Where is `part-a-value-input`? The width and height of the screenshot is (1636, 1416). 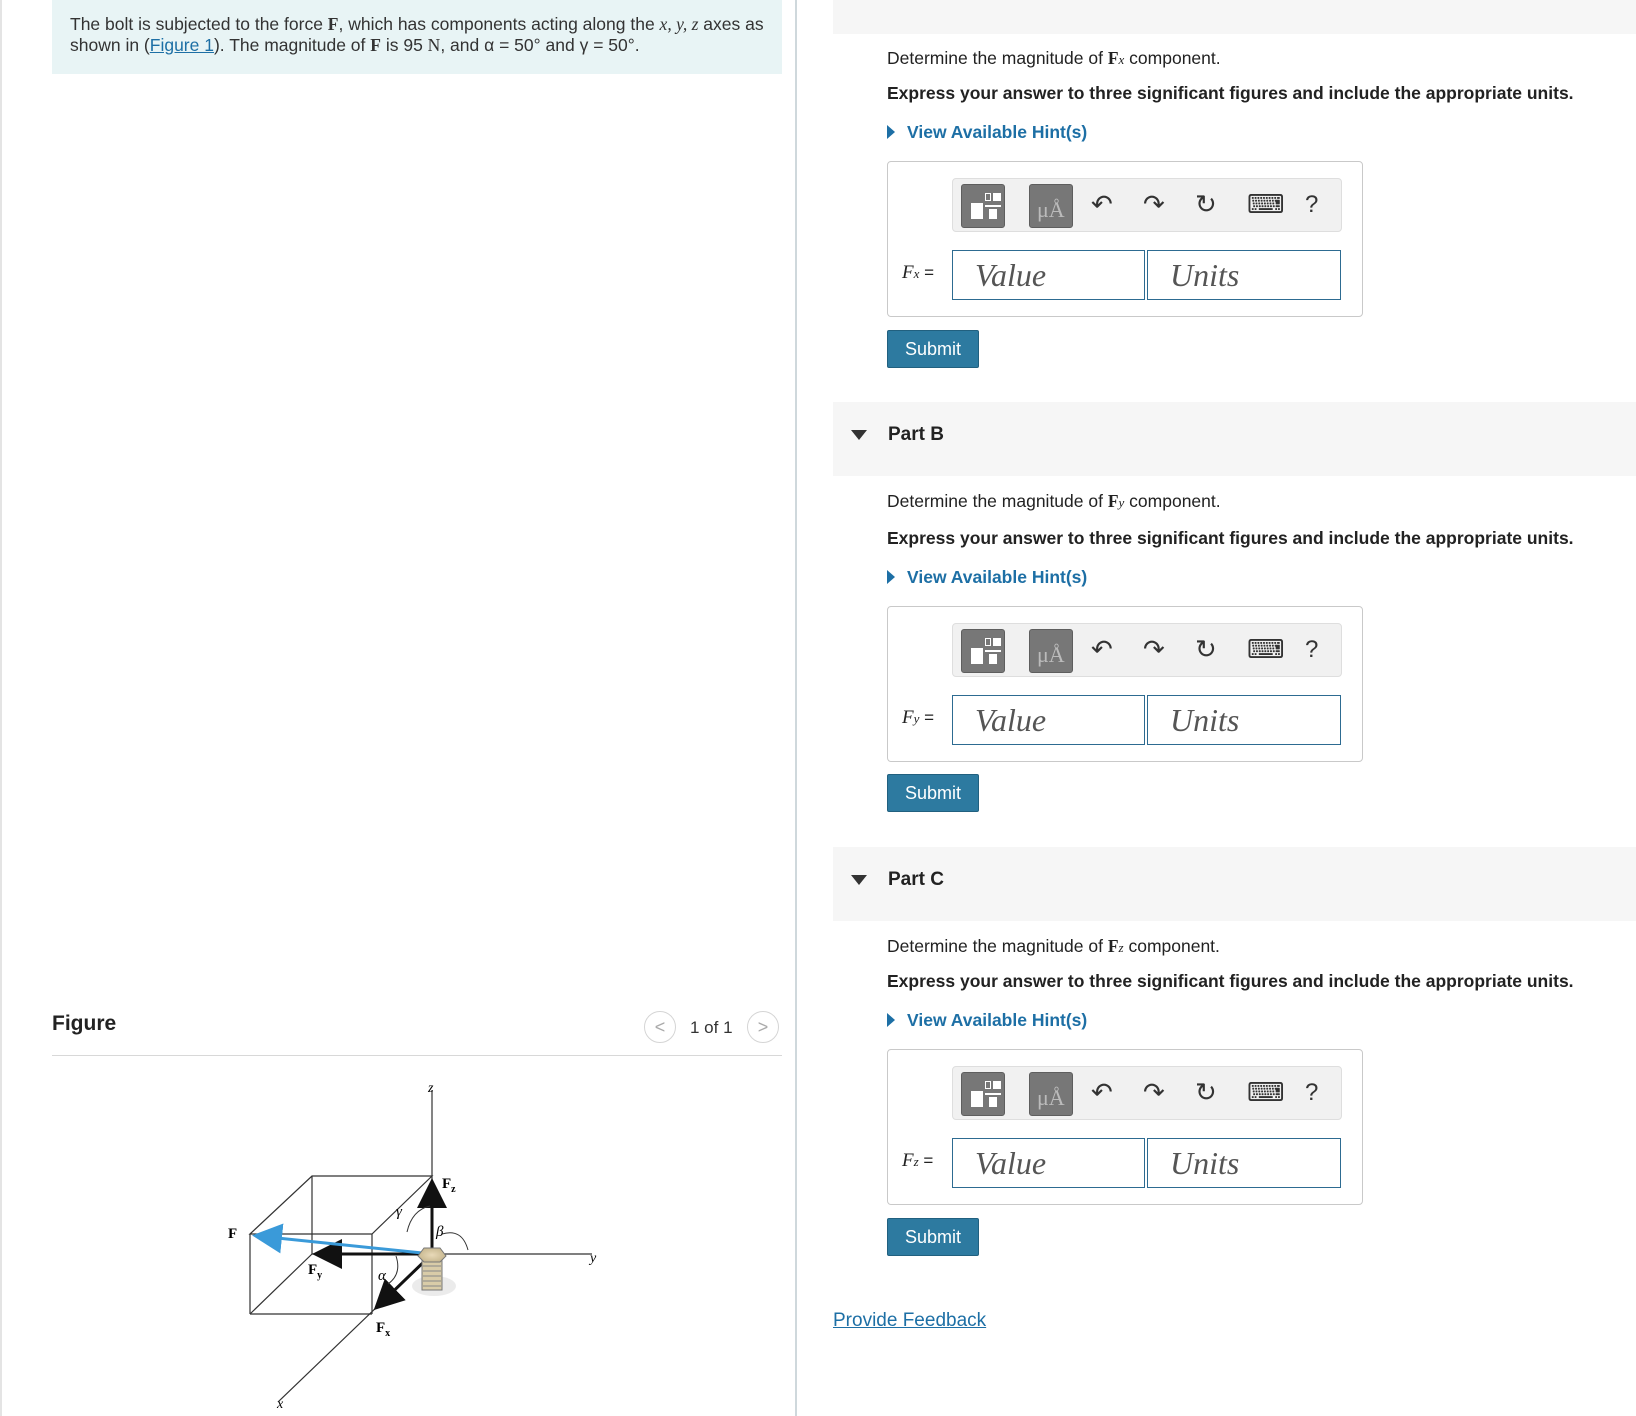
part-a-value-input is located at coordinates (1048, 275).